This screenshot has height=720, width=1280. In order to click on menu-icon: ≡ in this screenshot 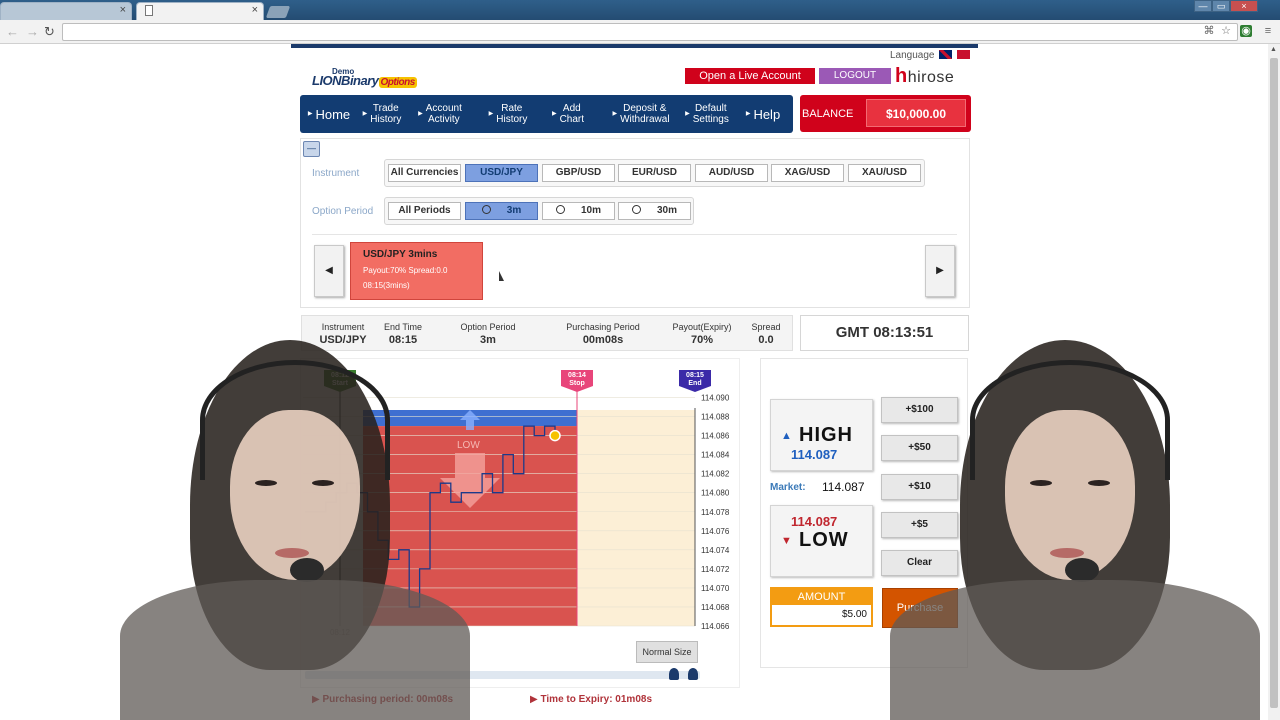, I will do `click(1268, 31)`.